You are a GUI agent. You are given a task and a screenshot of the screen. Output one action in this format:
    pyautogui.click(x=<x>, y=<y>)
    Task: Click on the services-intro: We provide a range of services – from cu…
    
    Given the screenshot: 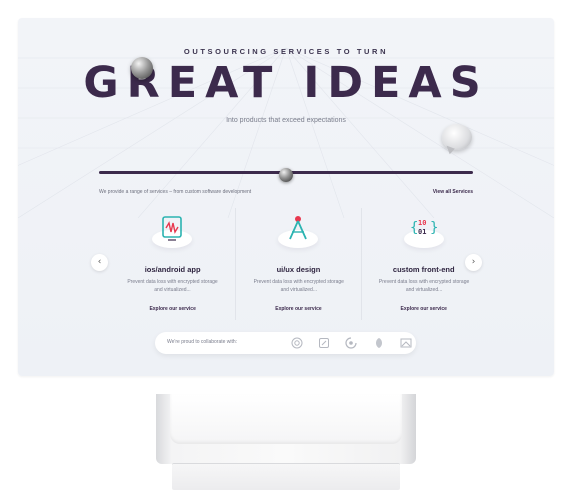 What is the action you would take?
    pyautogui.click(x=175, y=192)
    